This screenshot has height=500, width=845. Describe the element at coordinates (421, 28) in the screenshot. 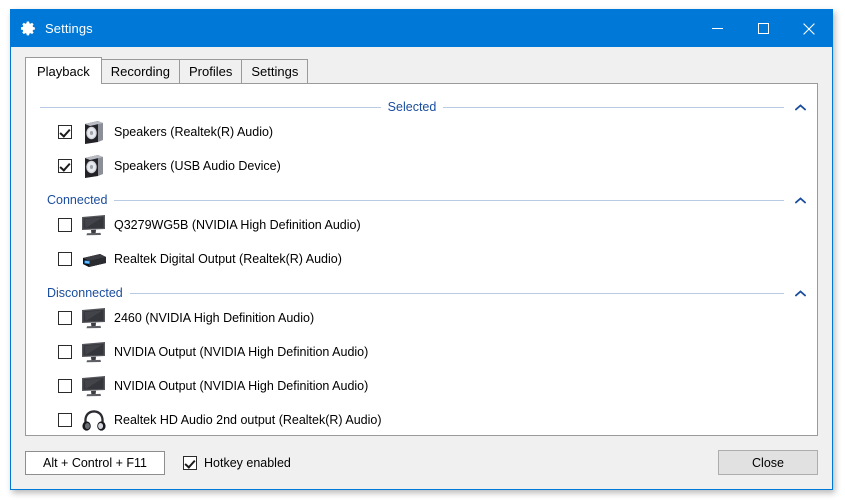

I see `title-bar: Settings` at that location.